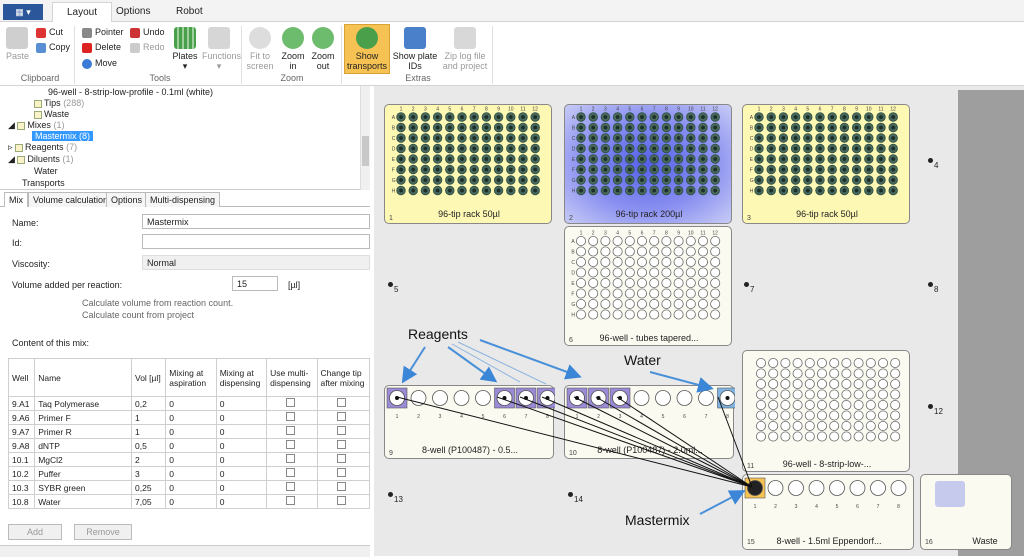  Describe the element at coordinates (49, 32) in the screenshot. I see `cut-button: Cut` at that location.